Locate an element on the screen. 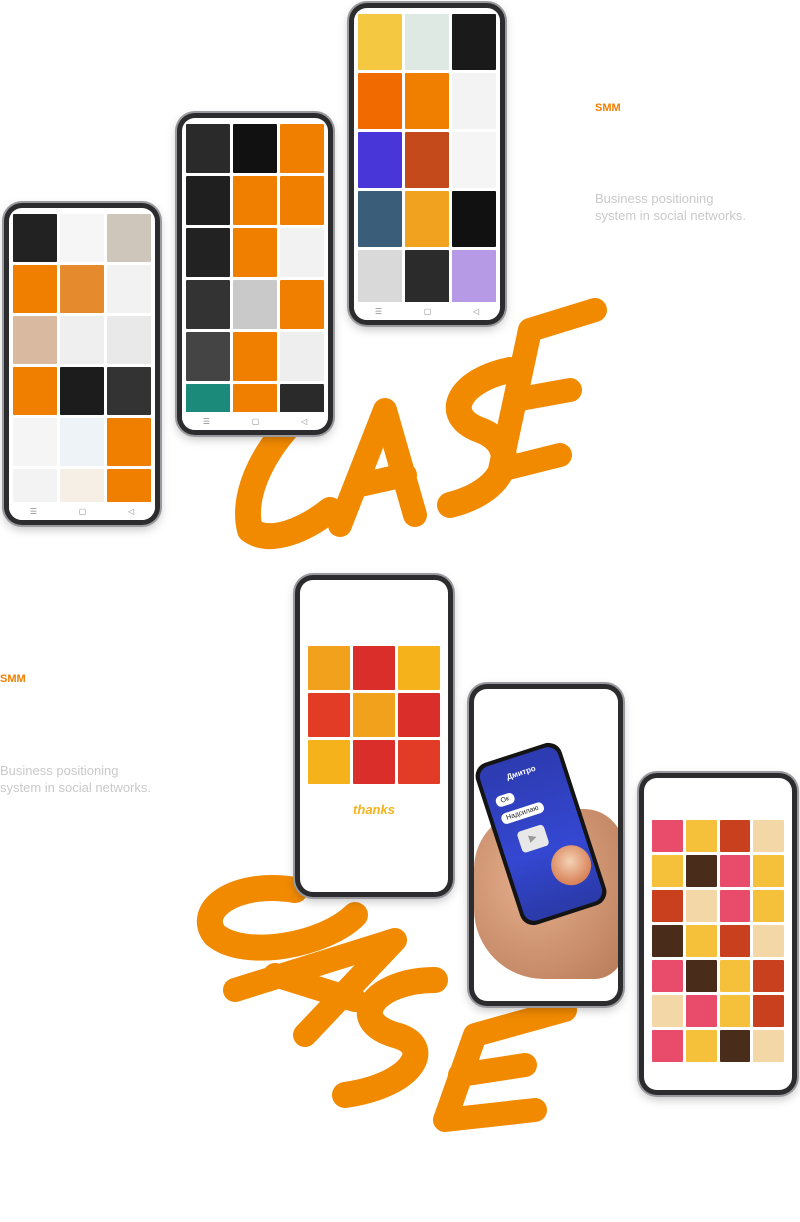 Image resolution: width=800 pixels, height=1222 pixels. phone-hand-mockup: Дмитро Ок Надсилаю ▶ is located at coordinates (546, 845).